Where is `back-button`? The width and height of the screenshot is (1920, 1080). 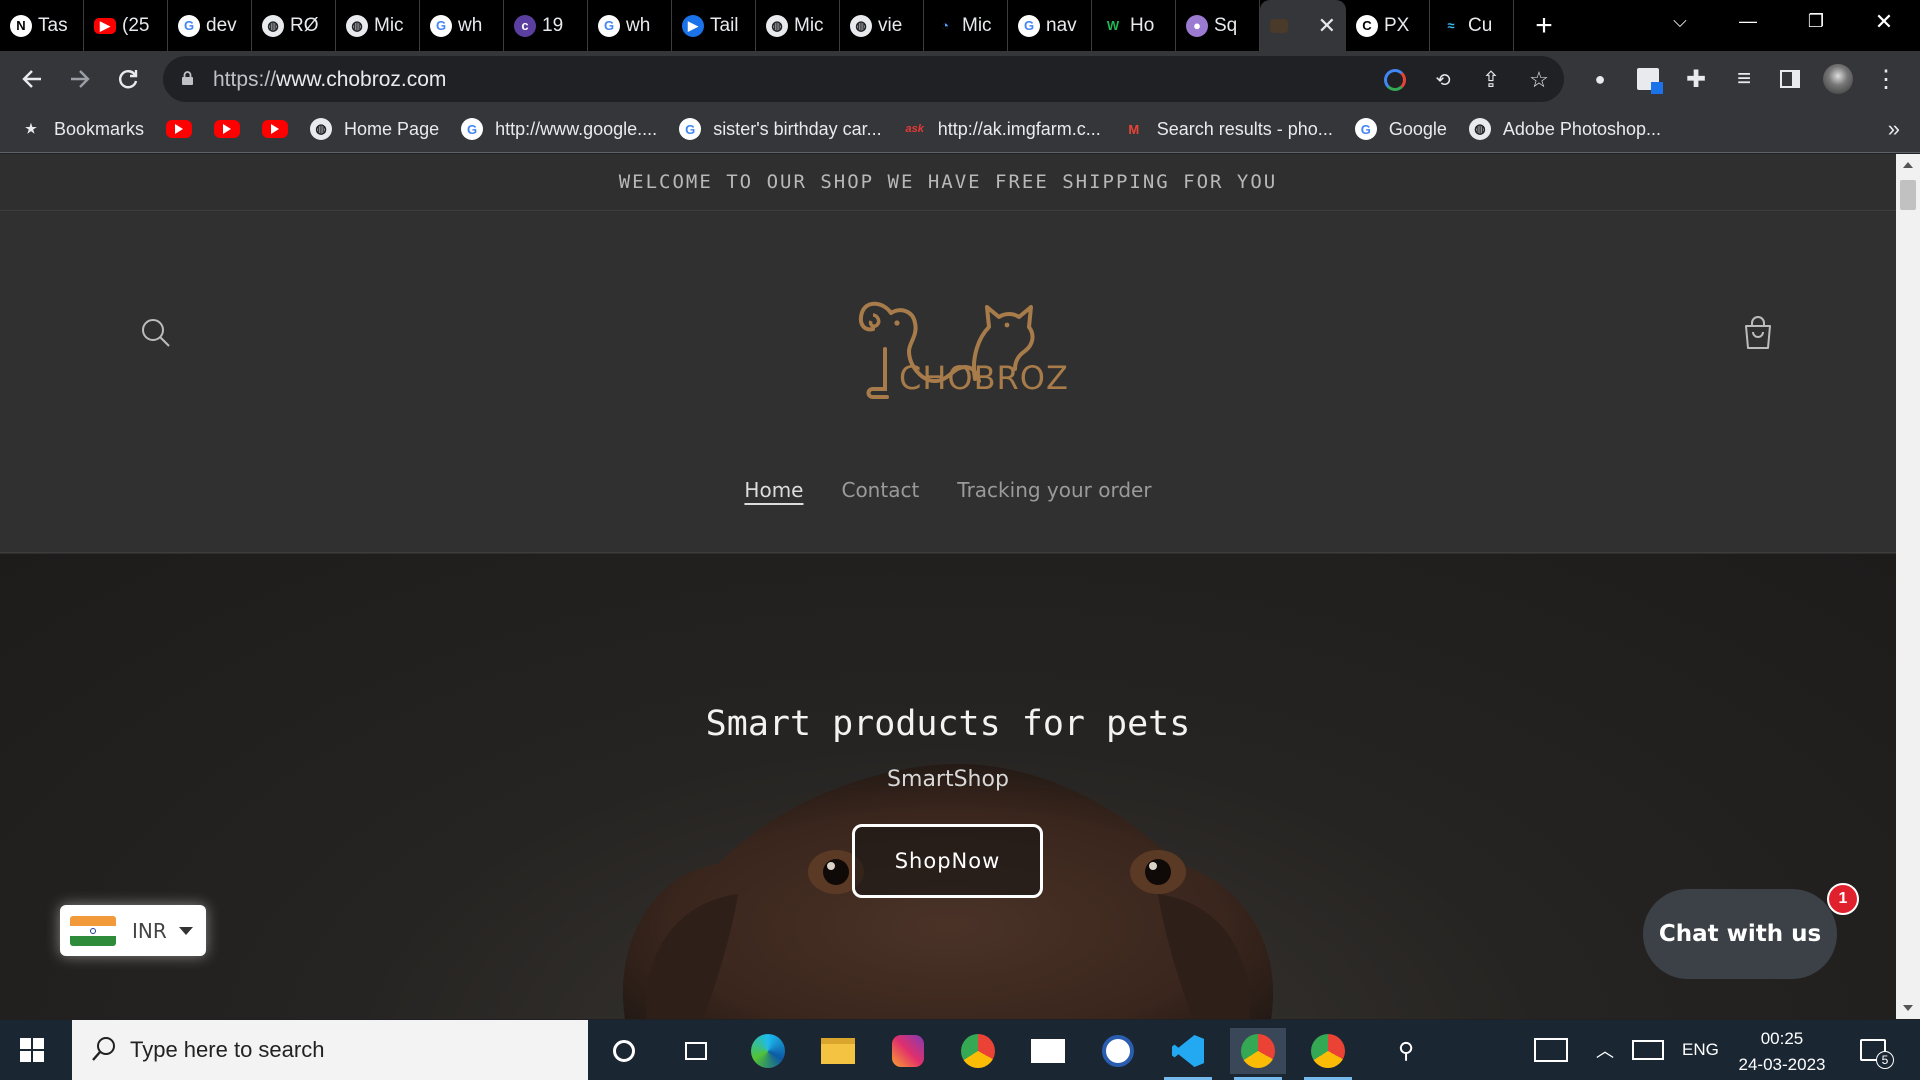 back-button is located at coordinates (32, 79).